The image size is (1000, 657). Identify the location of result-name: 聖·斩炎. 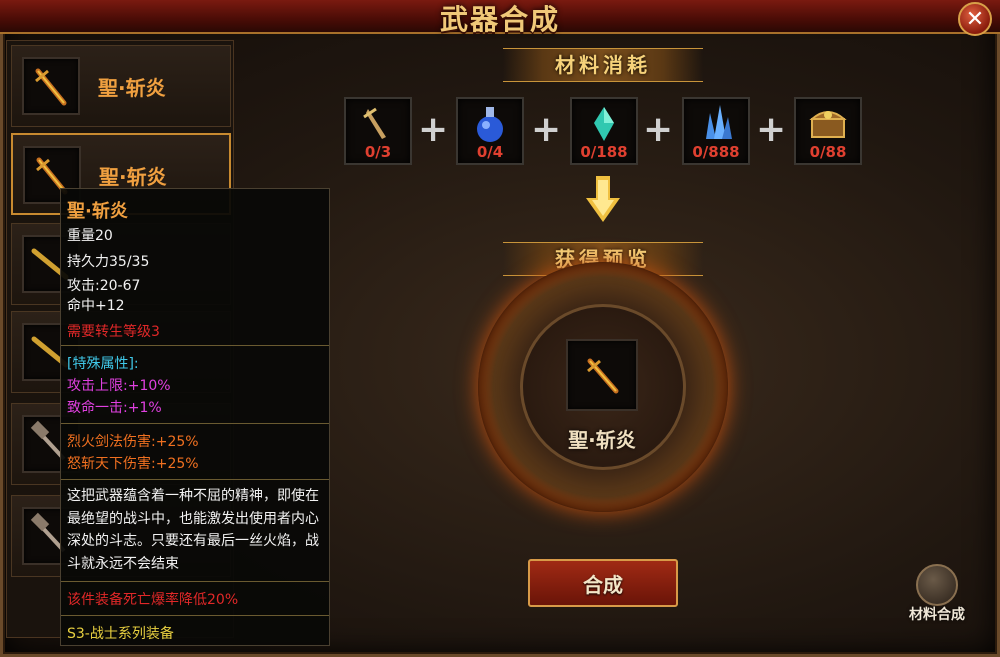
(602, 440).